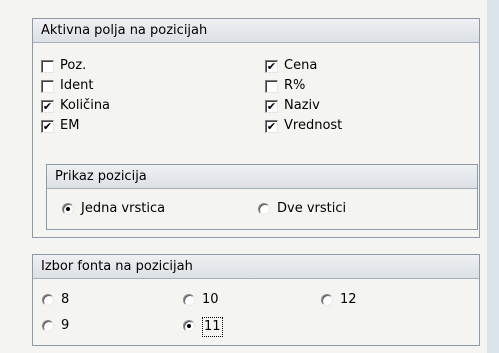 The image size is (499, 353). I want to click on display-group-title: Prikaz pozicija, so click(262, 177).